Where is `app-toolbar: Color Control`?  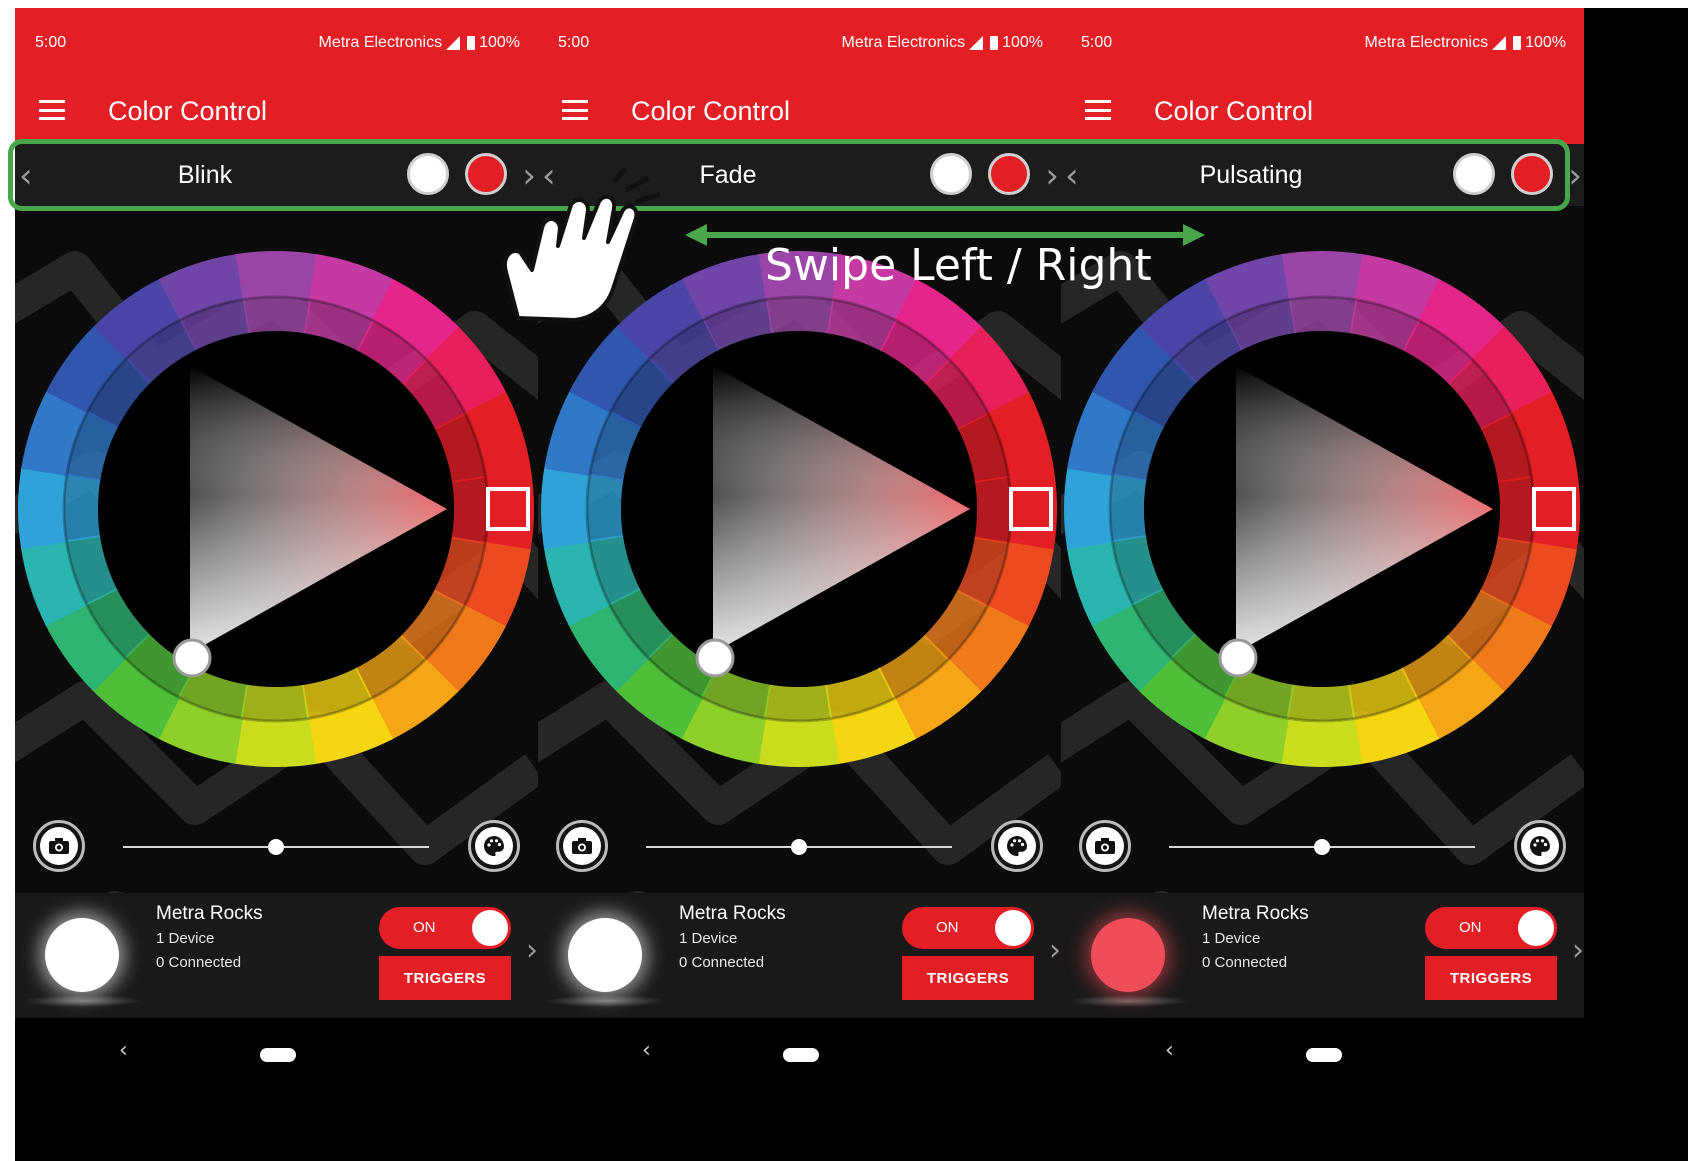
app-toolbar: Color Control is located at coordinates (799, 111).